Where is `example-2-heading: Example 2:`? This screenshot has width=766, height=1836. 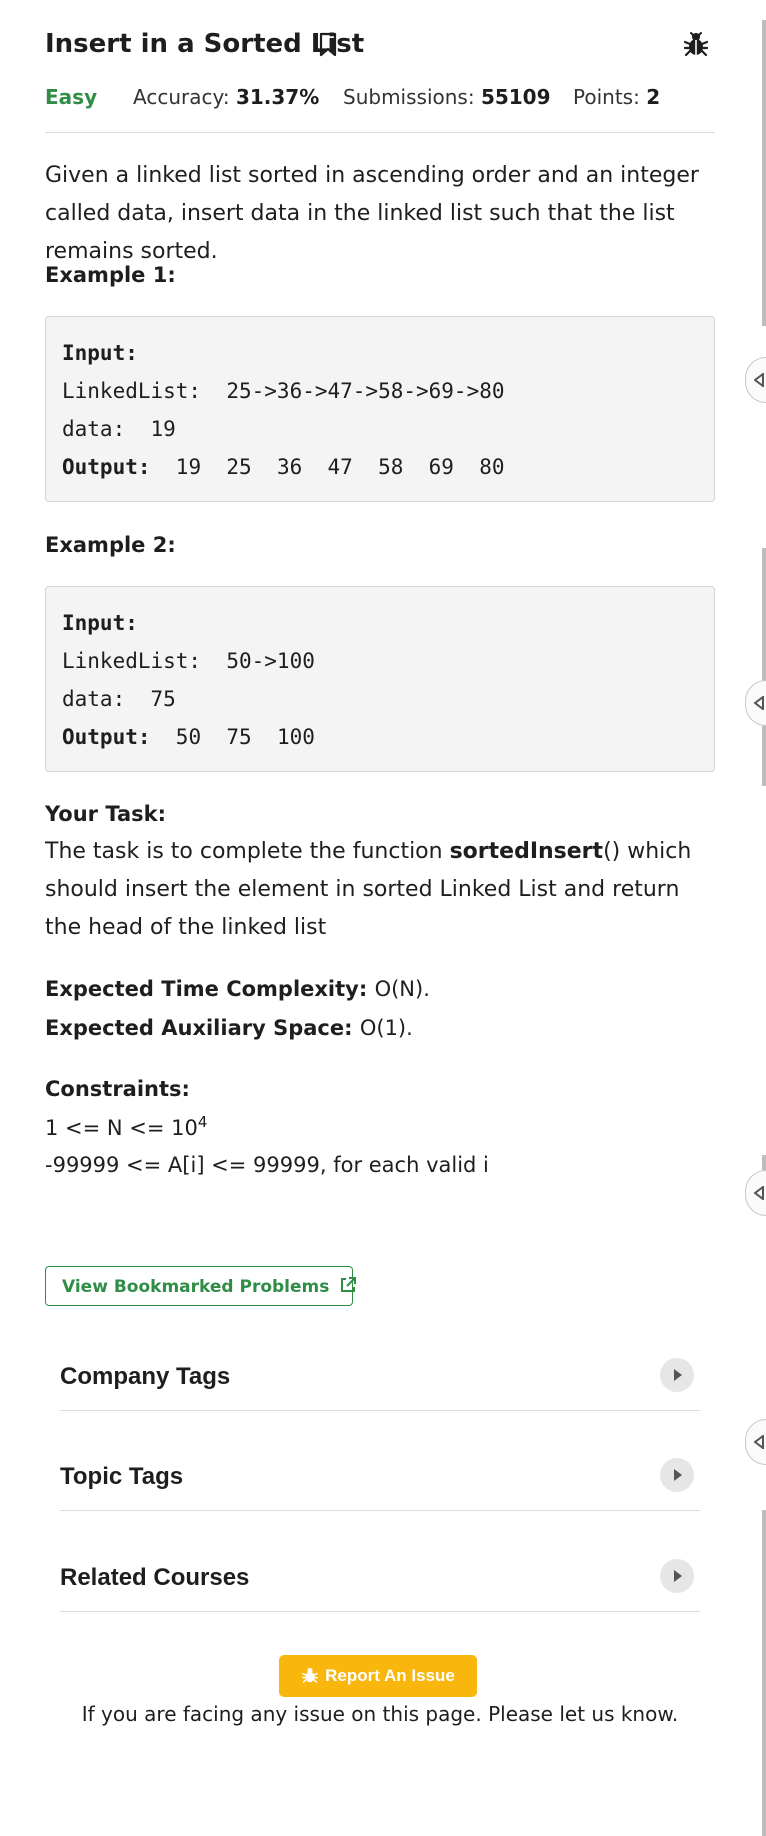
example-2-heading: Example 2: is located at coordinates (110, 545).